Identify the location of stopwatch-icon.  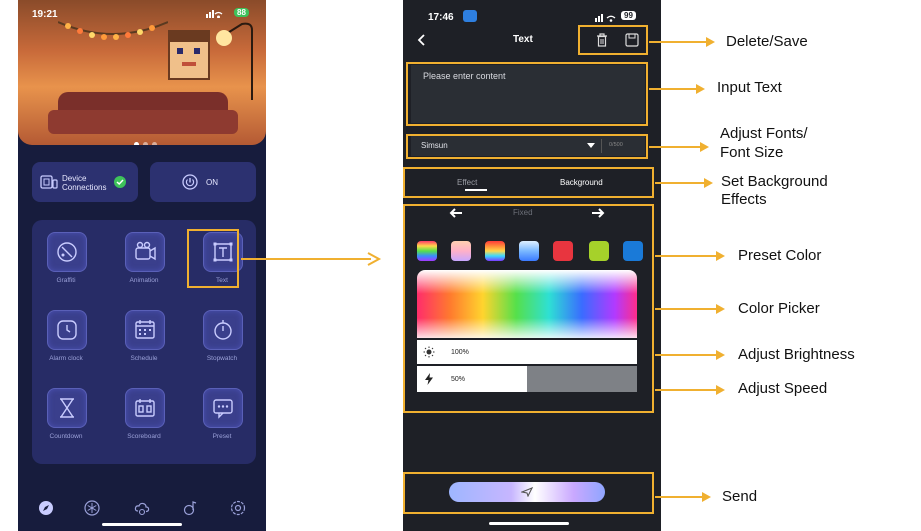
(223, 330).